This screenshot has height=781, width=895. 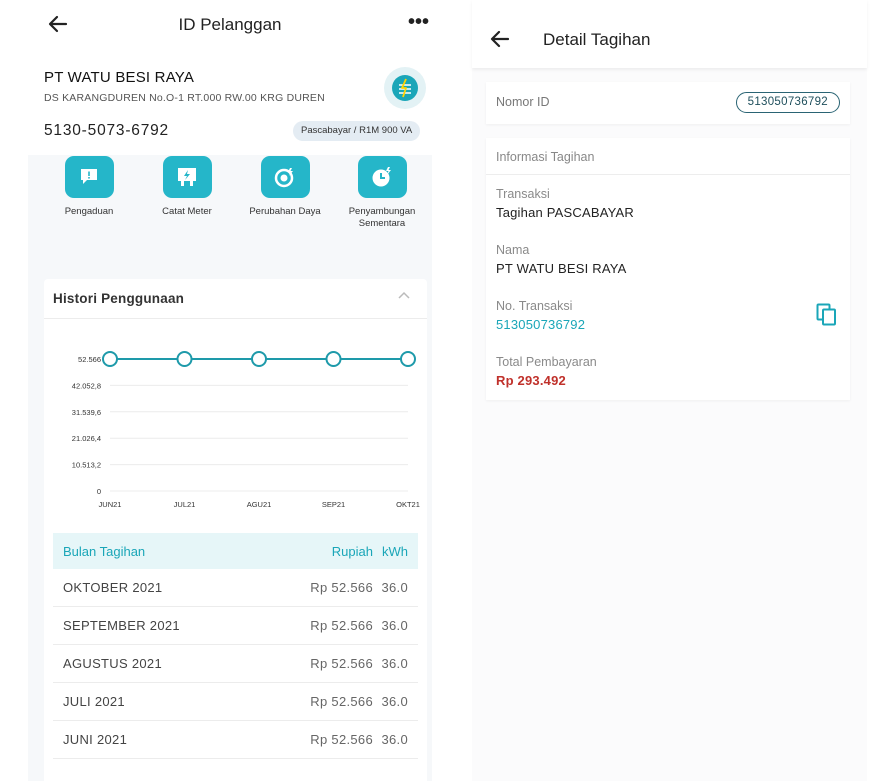 What do you see at coordinates (99, 491) in the screenshot?
I see `y-tick-label: 0` at bounding box center [99, 491].